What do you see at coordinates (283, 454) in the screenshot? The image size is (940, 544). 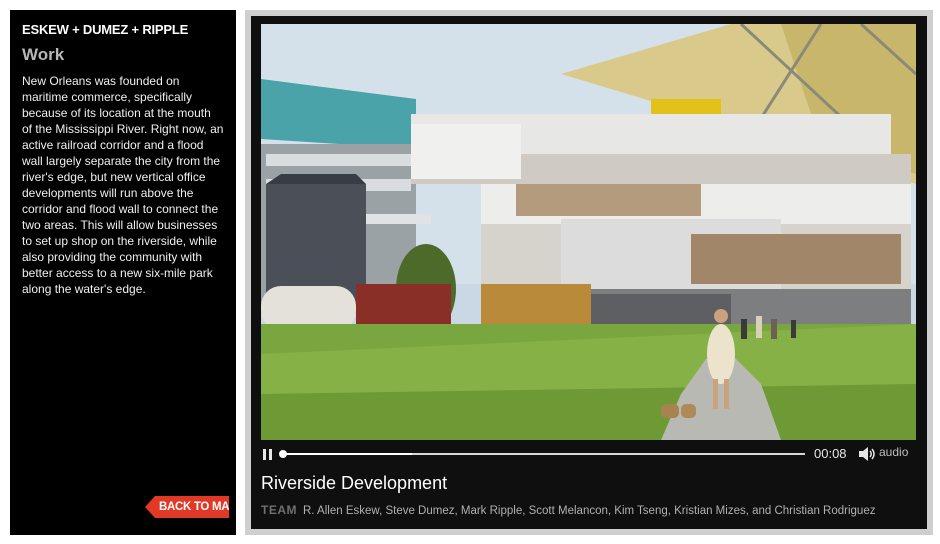 I see `seek-handle` at bounding box center [283, 454].